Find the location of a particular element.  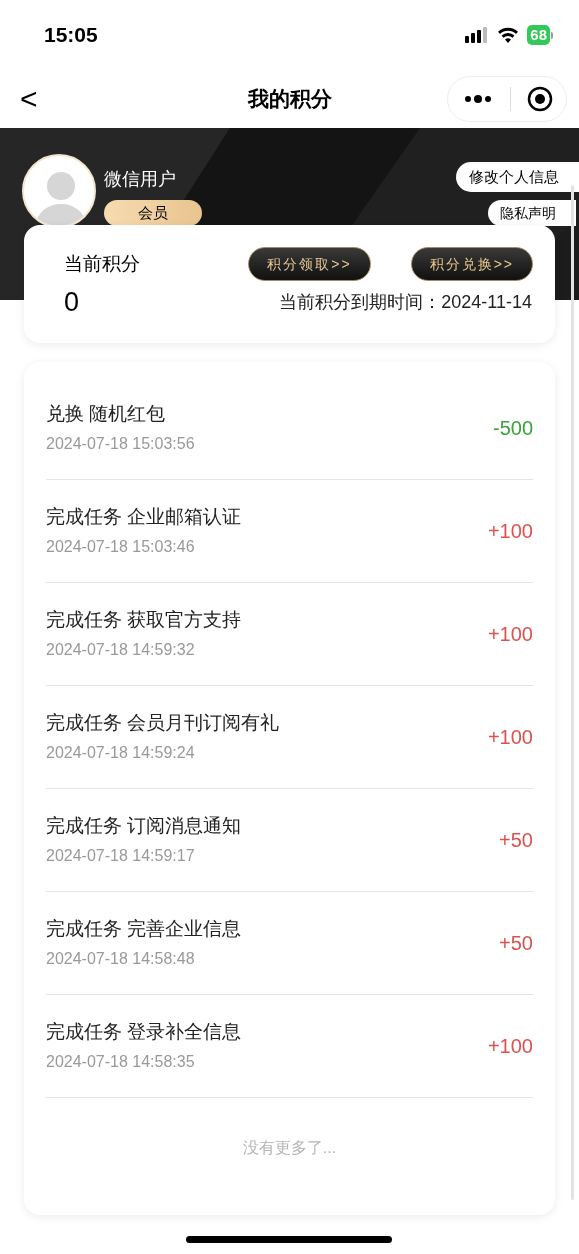

expiry-date: 2024-11-14 is located at coordinates (486, 302).